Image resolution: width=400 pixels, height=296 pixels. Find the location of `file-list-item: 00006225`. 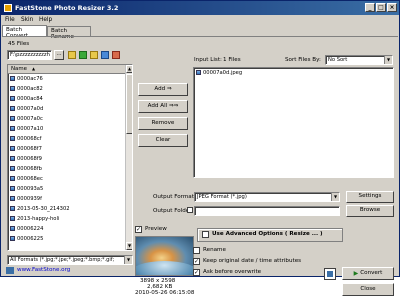

file-list-item: 00006225 is located at coordinates (26, 240).